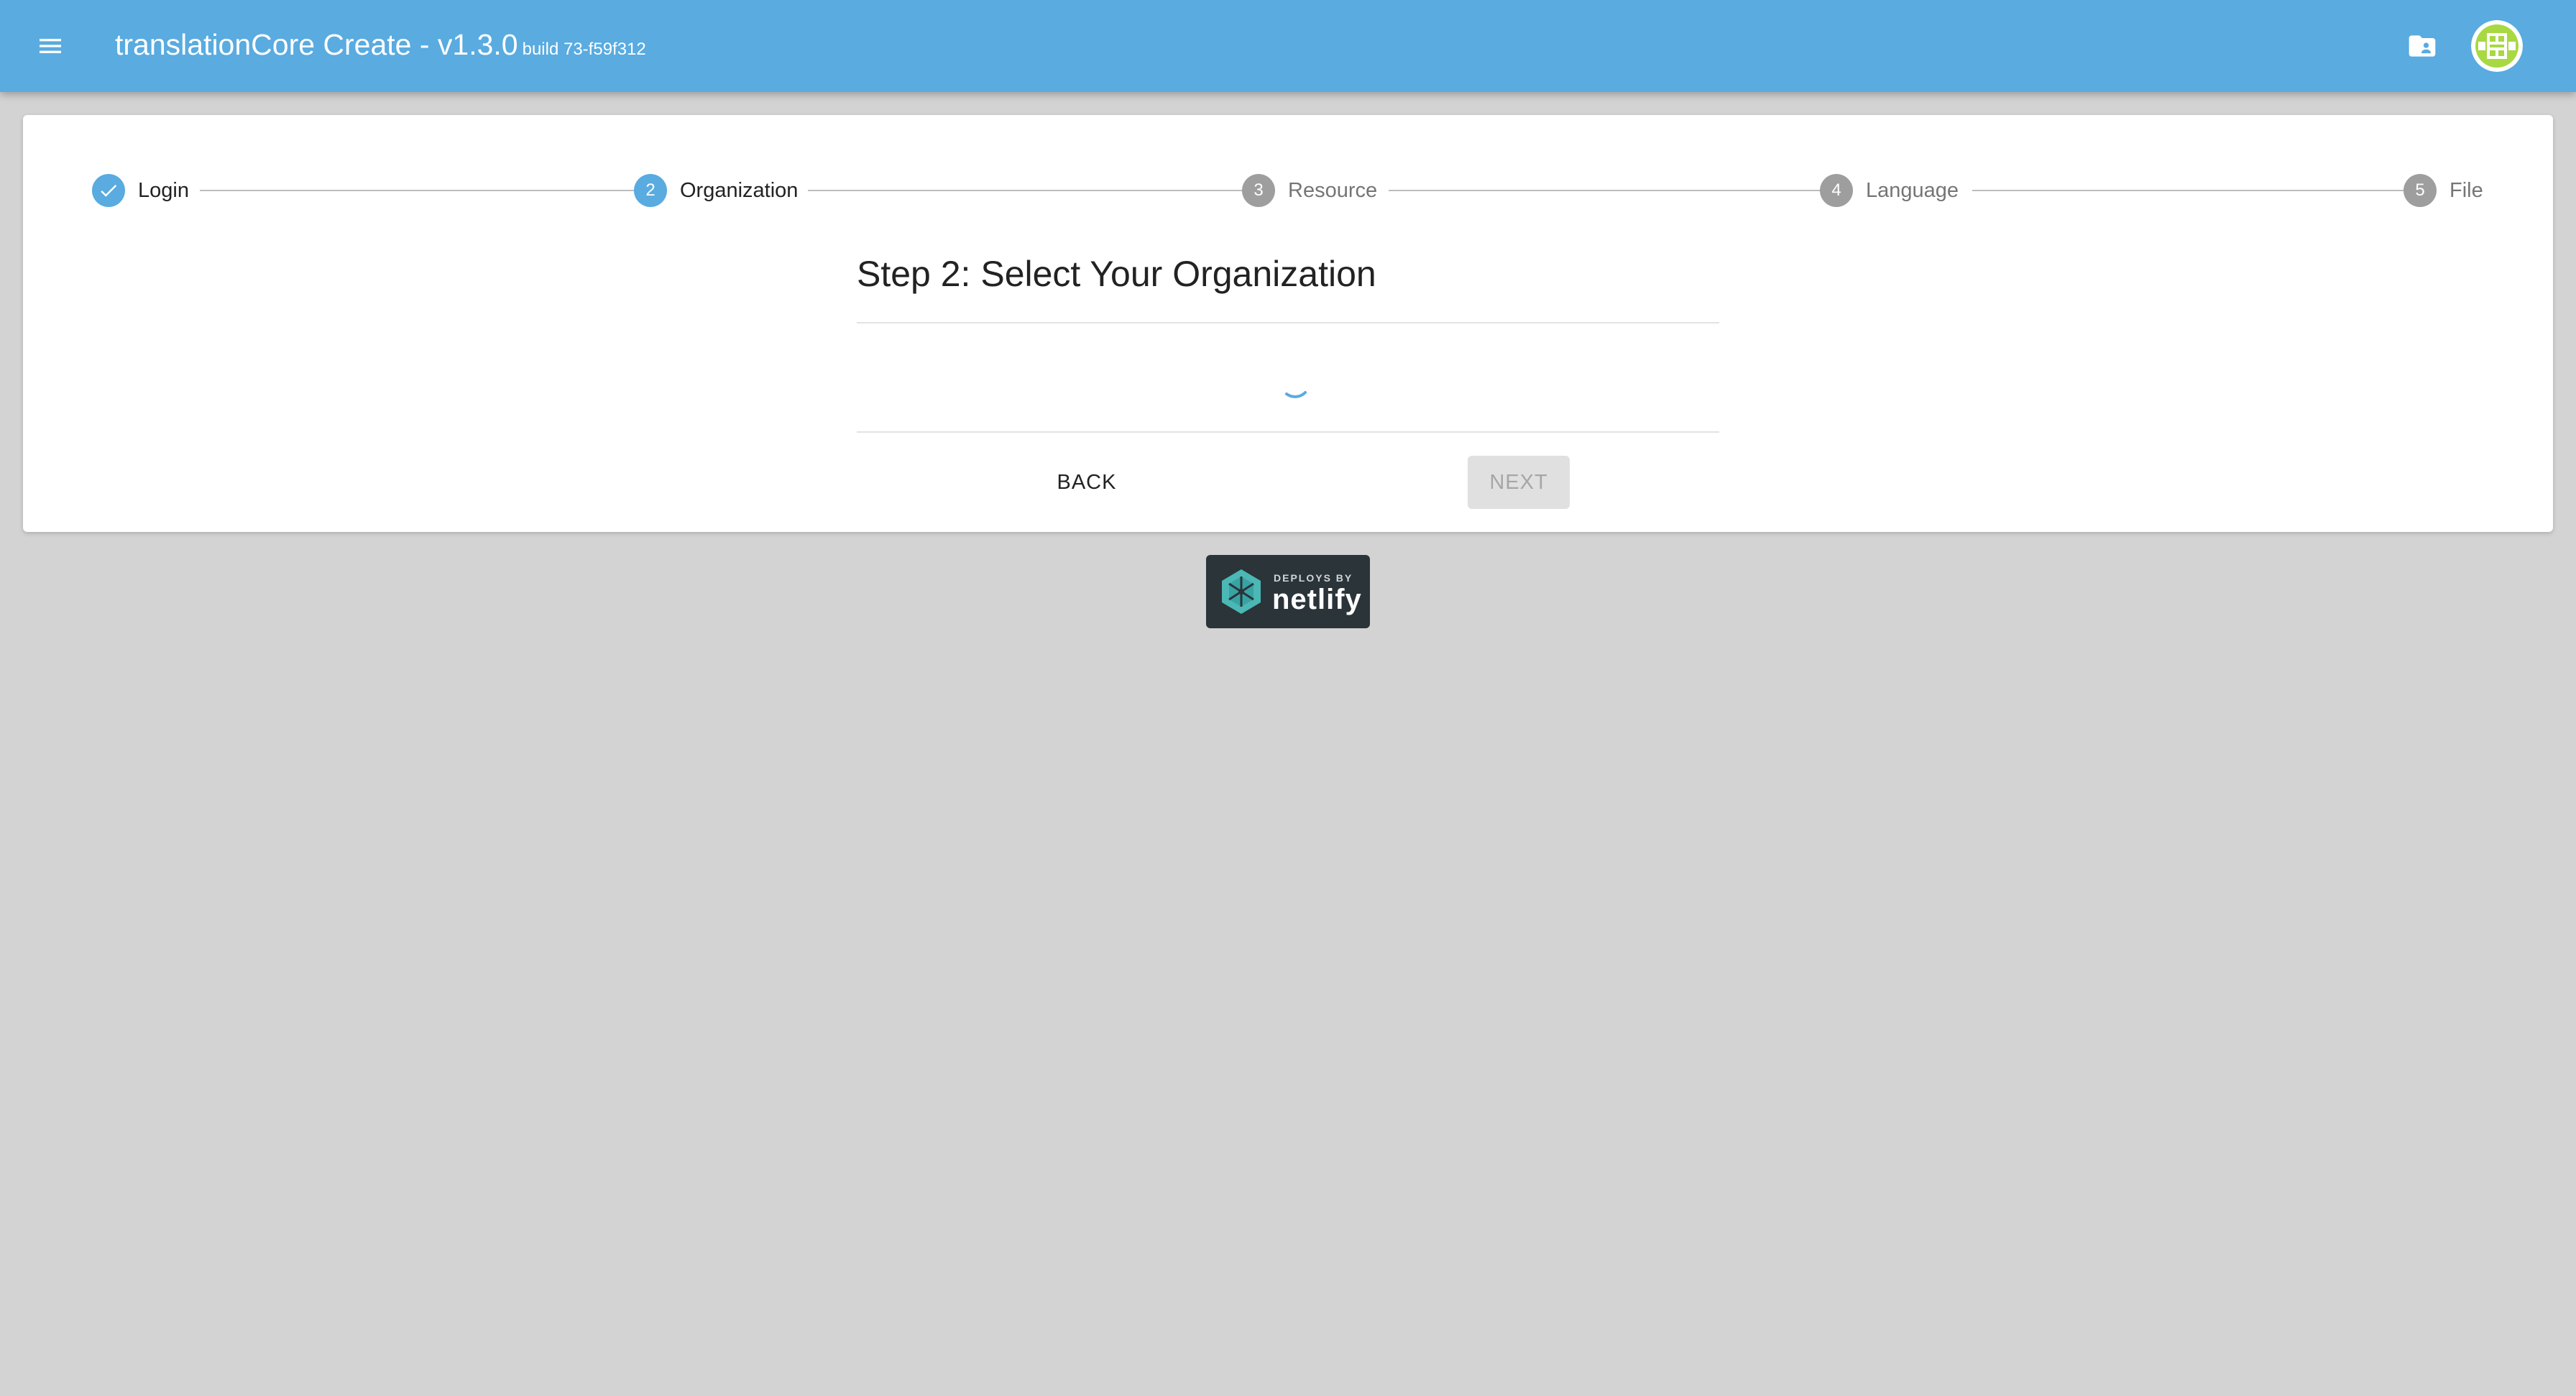 This screenshot has width=2576, height=1396. Describe the element at coordinates (1519, 482) in the screenshot. I see `next-button: NEXT` at that location.